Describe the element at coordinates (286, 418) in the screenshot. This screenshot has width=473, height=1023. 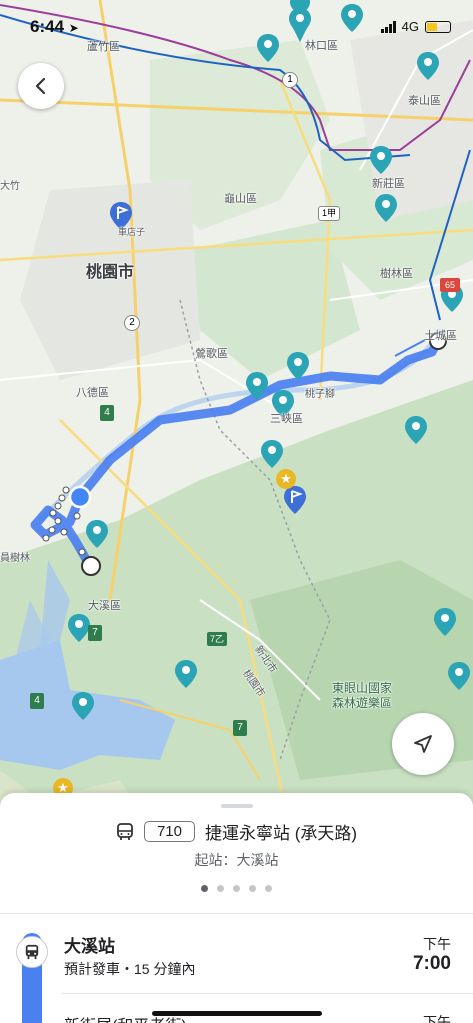
I see `map-label-sanxia: 三峽區` at that location.